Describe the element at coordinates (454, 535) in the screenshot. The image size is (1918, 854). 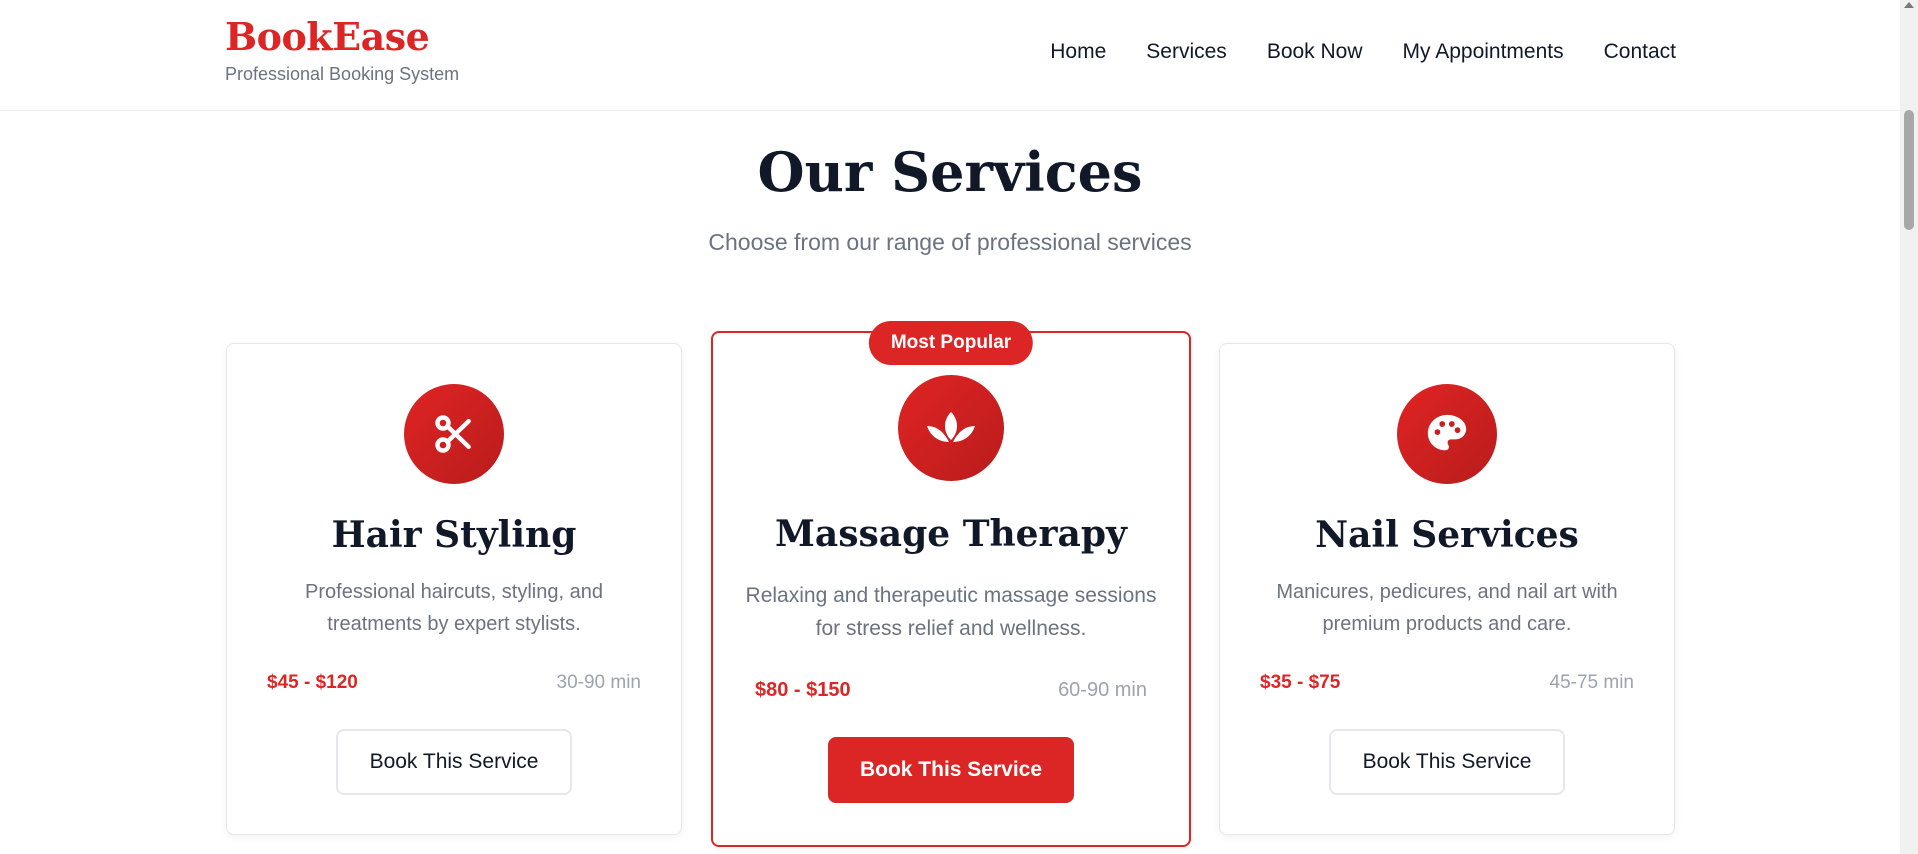
I see `service-title: Hair Styling` at that location.